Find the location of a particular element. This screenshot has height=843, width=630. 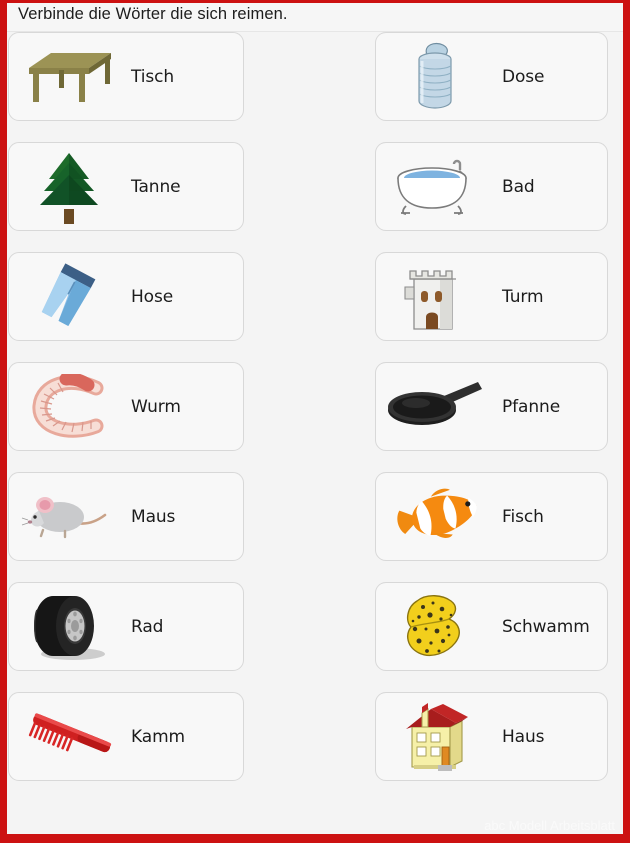

word-card-turm: Turm is located at coordinates (491, 296).